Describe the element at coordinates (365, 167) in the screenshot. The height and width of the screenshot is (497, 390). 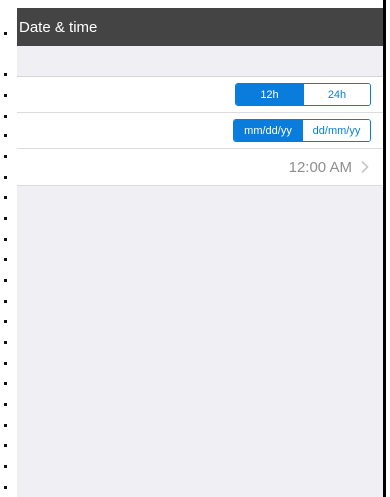
I see `chevron-right-icon` at that location.